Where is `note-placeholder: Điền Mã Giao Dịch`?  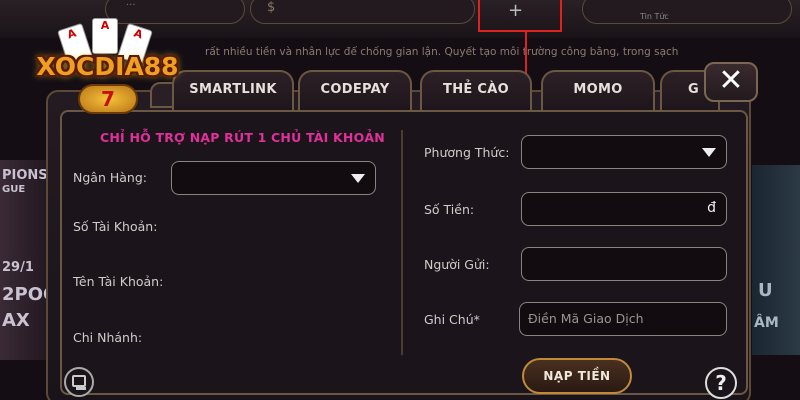 note-placeholder: Điền Mã Giao Dịch is located at coordinates (586, 318).